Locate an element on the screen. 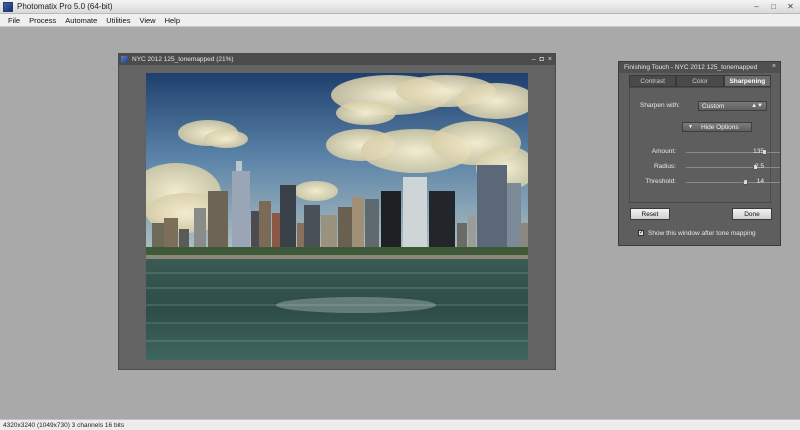 The image size is (800, 430). show-window-checkbox: ✓ is located at coordinates (641, 233).